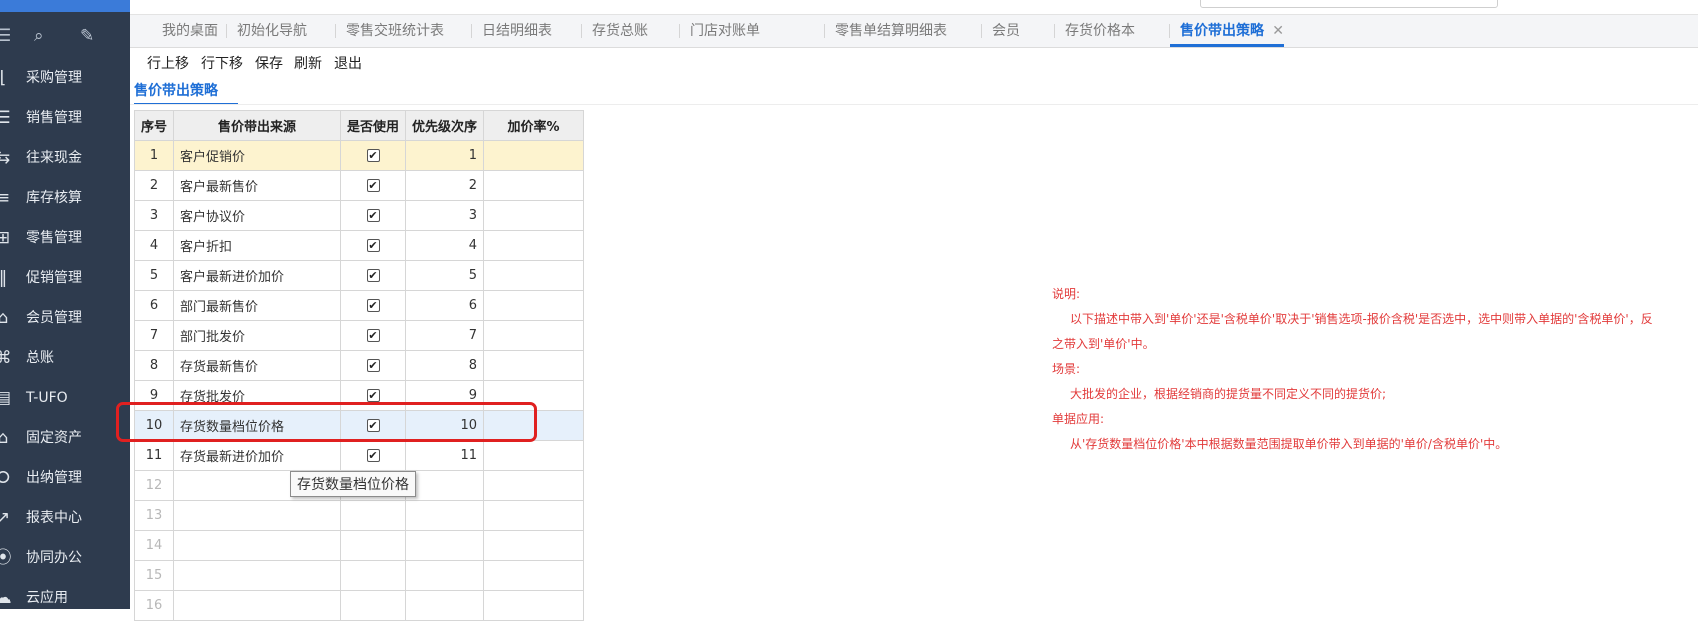  What do you see at coordinates (257, 215) in the screenshot?
I see `cell-source: 客户协议价` at bounding box center [257, 215].